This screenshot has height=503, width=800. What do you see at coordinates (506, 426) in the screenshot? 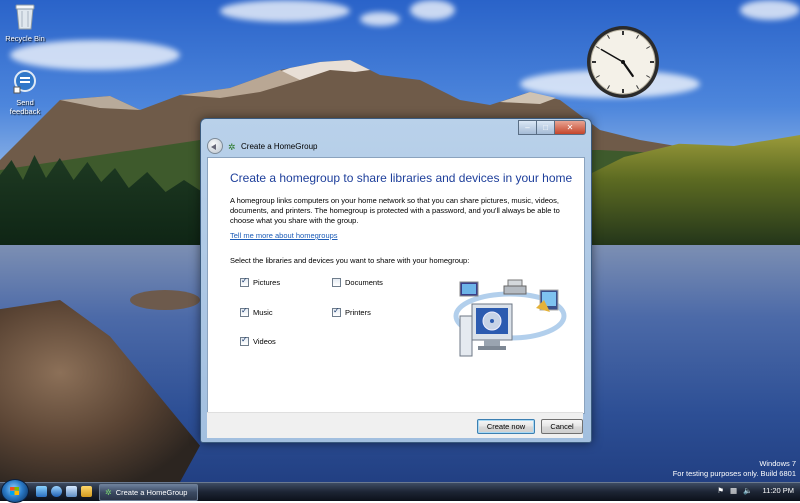
I see `create-now-button: Create now` at bounding box center [506, 426].